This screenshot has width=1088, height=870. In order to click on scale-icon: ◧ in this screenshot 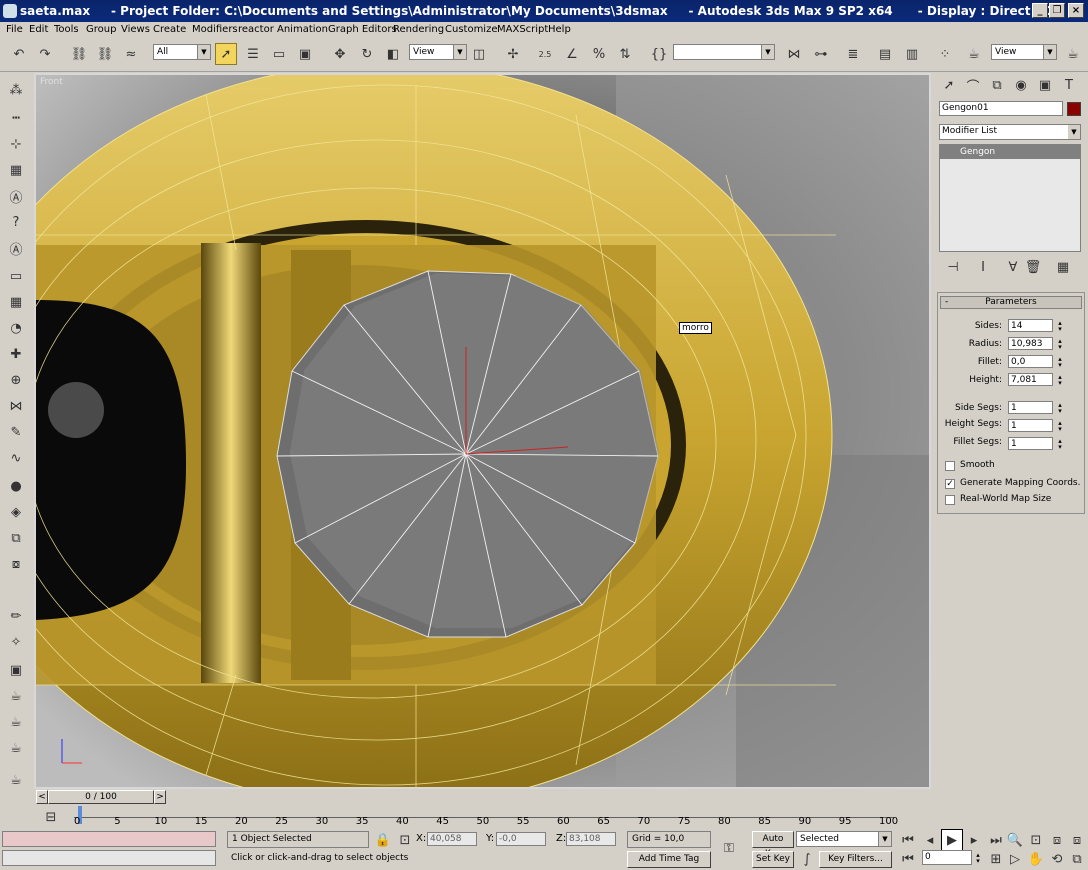, I will do `click(393, 54)`.